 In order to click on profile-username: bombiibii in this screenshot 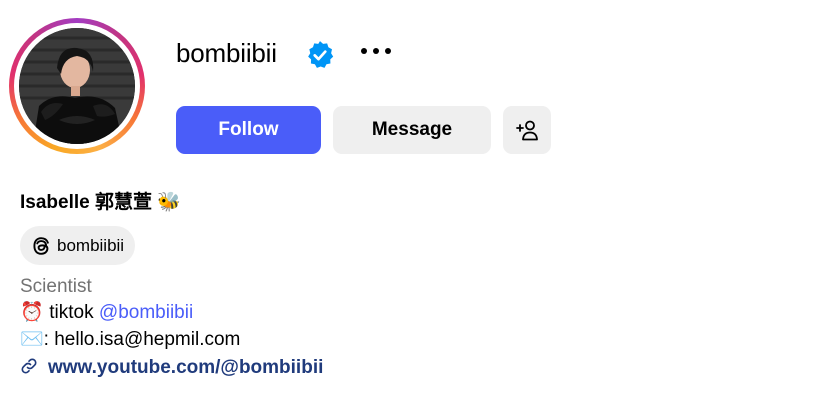, I will do `click(226, 53)`.